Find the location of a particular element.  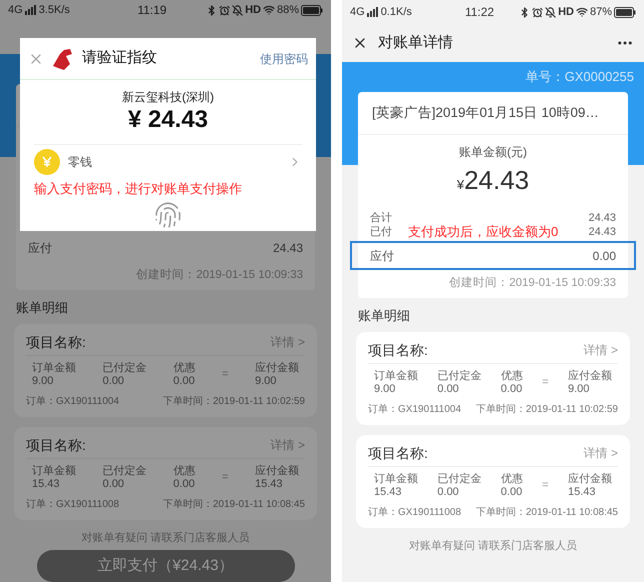

order-number: 订单：GX190111008 is located at coordinates (73, 505).